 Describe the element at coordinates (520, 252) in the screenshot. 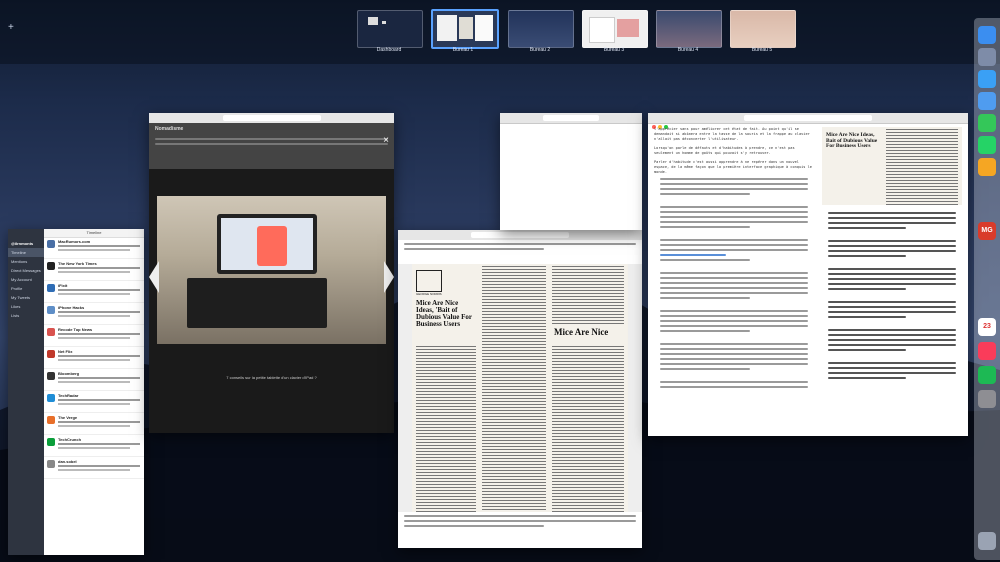

I see `newspaper-header-area` at that location.